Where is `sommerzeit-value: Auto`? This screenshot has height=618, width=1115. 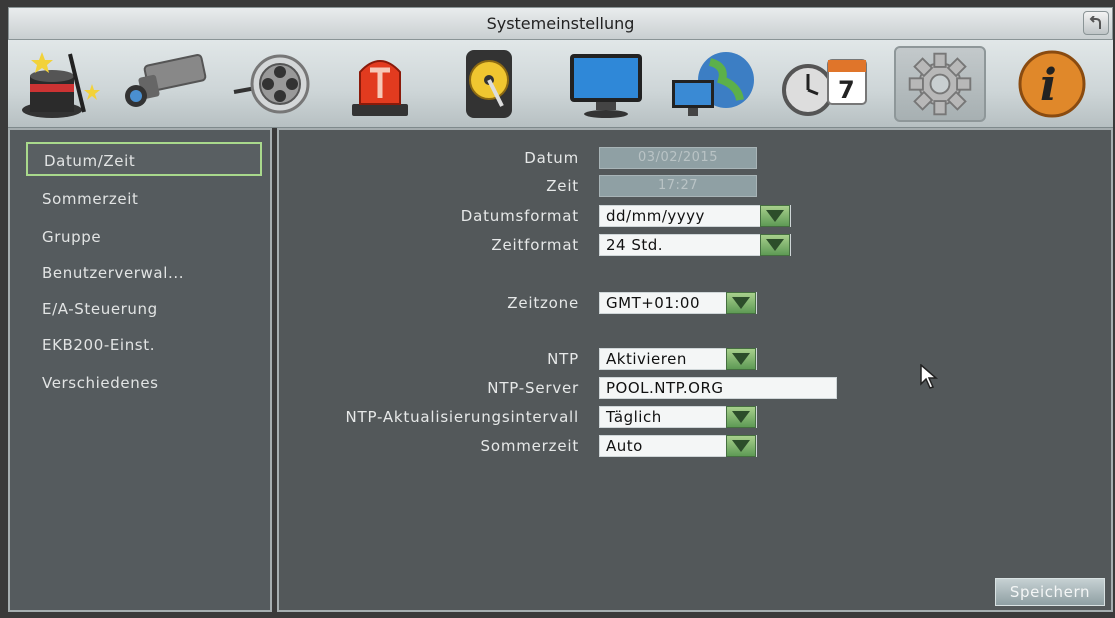 sommerzeit-value: Auto is located at coordinates (624, 446).